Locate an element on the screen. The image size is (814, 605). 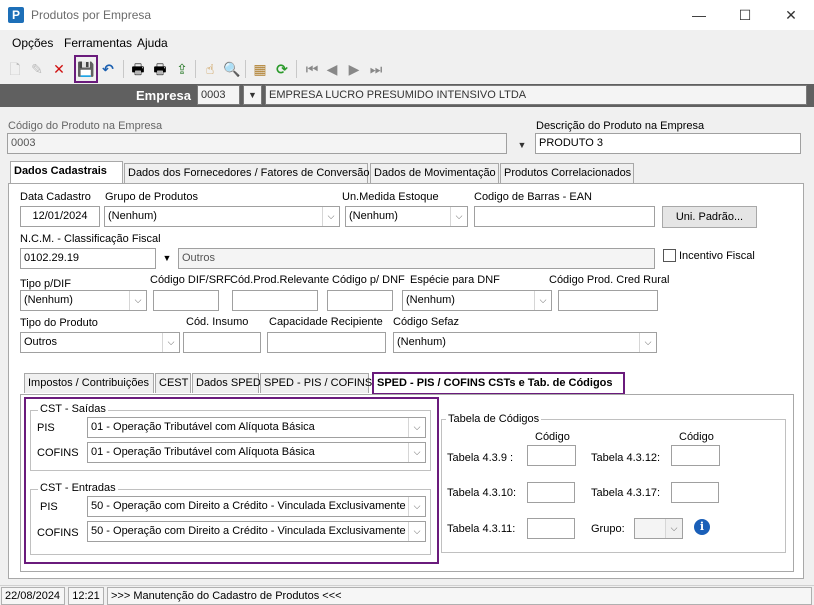
cst-saidas-title: CST - Saídas is located at coordinates (73, 409).